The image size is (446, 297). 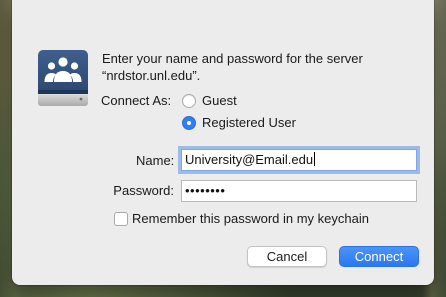 I want to click on cancel-button: Cancel, so click(x=287, y=256).